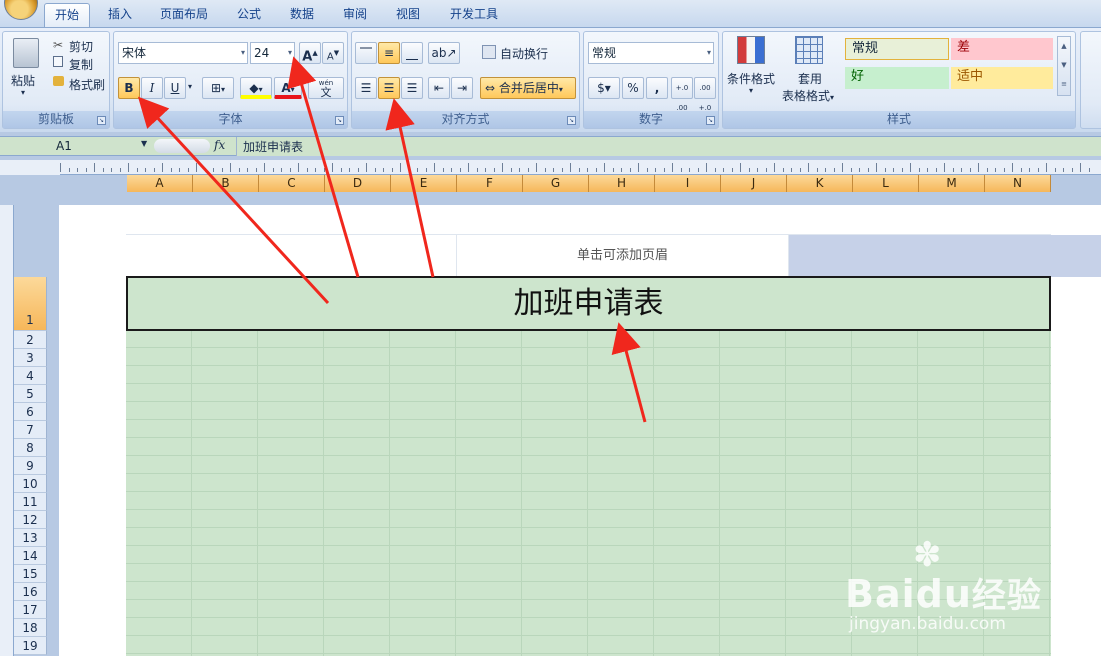 The width and height of the screenshot is (1101, 656). I want to click on paste-button: 粘贴, so click(23, 80).